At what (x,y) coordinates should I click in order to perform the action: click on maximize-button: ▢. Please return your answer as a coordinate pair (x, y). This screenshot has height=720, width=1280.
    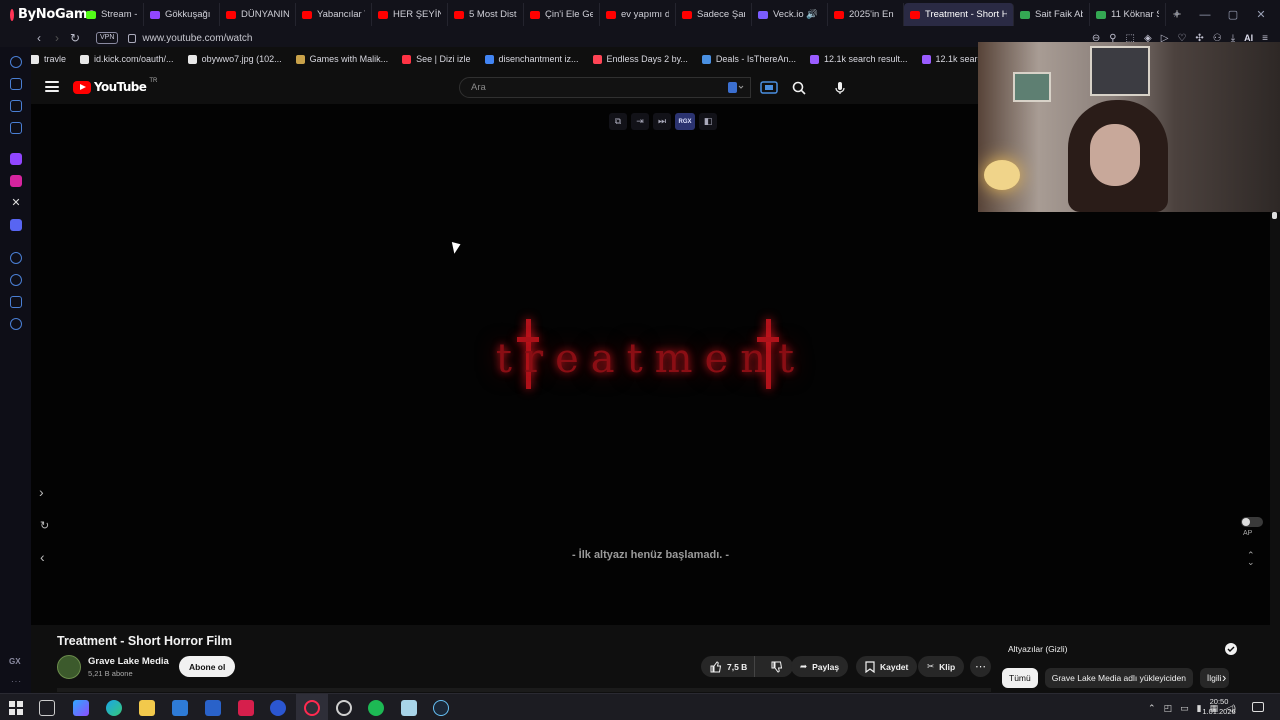
    Looking at the image, I should click on (1233, 14).